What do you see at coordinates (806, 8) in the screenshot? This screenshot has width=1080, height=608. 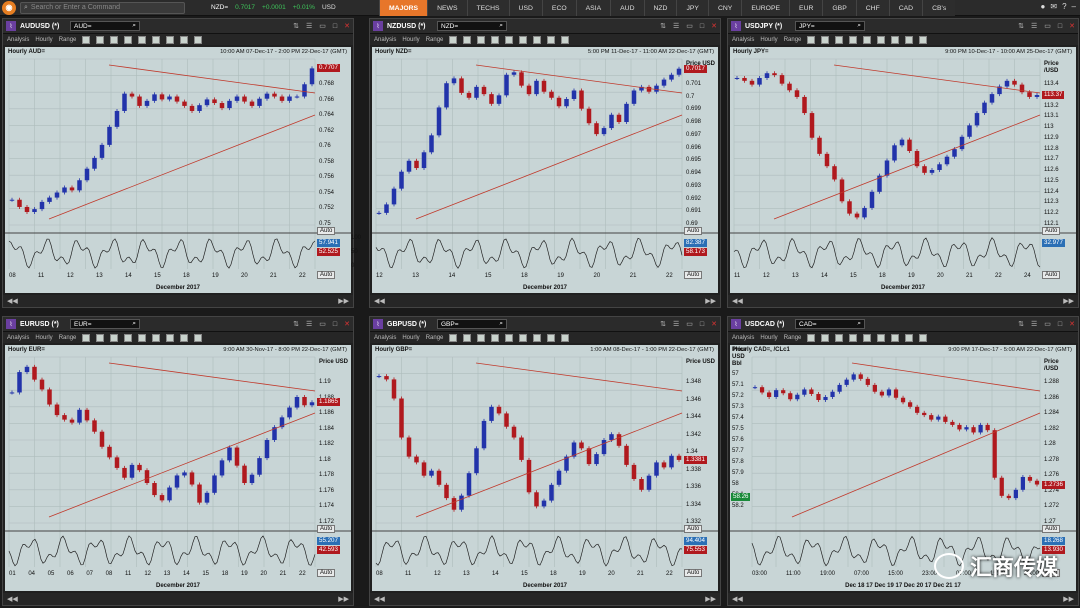 I see `tab-eur: EUR` at bounding box center [806, 8].